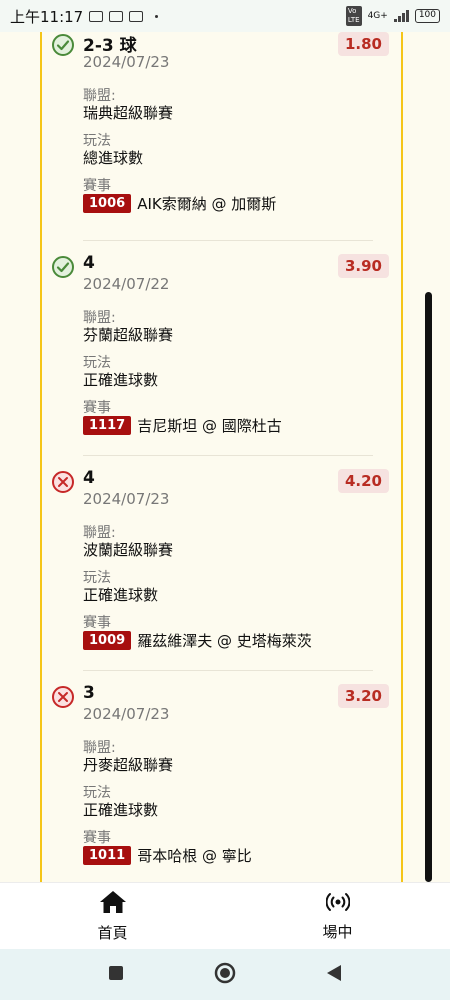  What do you see at coordinates (128, 550) in the screenshot?
I see `league-value: 波蘭超級聯賽` at bounding box center [128, 550].